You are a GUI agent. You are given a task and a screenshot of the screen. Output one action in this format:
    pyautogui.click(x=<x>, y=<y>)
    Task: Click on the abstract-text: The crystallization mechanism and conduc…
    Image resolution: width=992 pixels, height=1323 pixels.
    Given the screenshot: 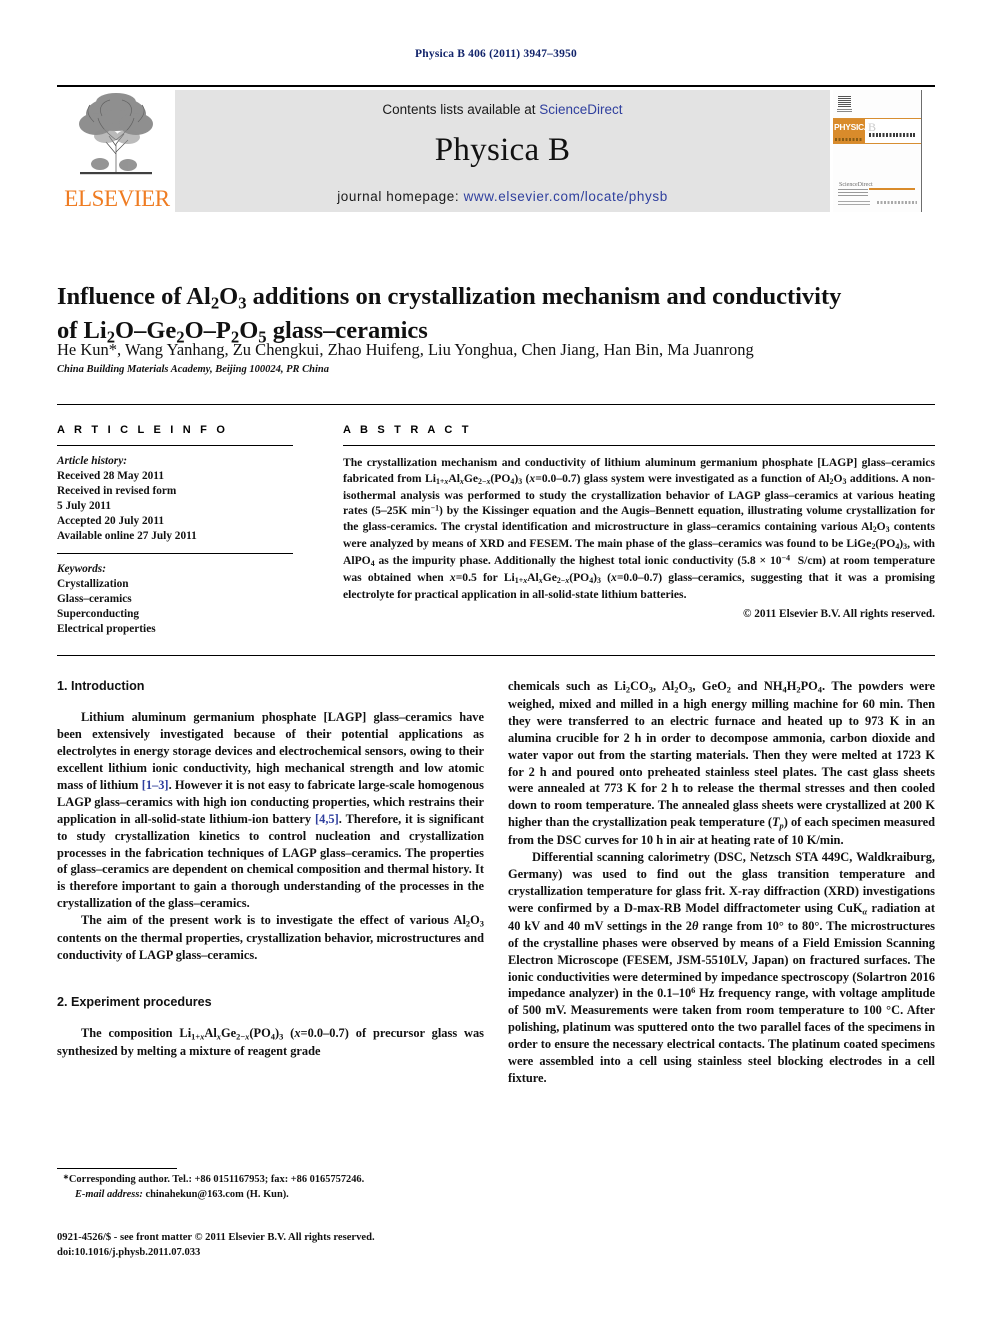 What is the action you would take?
    pyautogui.click(x=639, y=528)
    